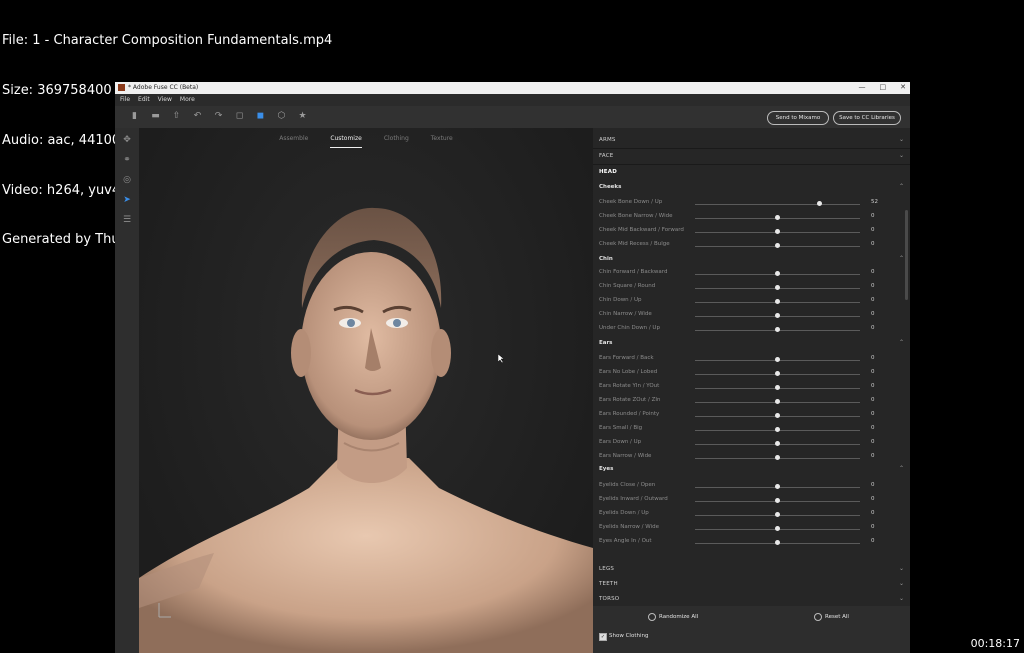  What do you see at coordinates (127, 180) in the screenshot?
I see `target-icon: ◎` at bounding box center [127, 180].